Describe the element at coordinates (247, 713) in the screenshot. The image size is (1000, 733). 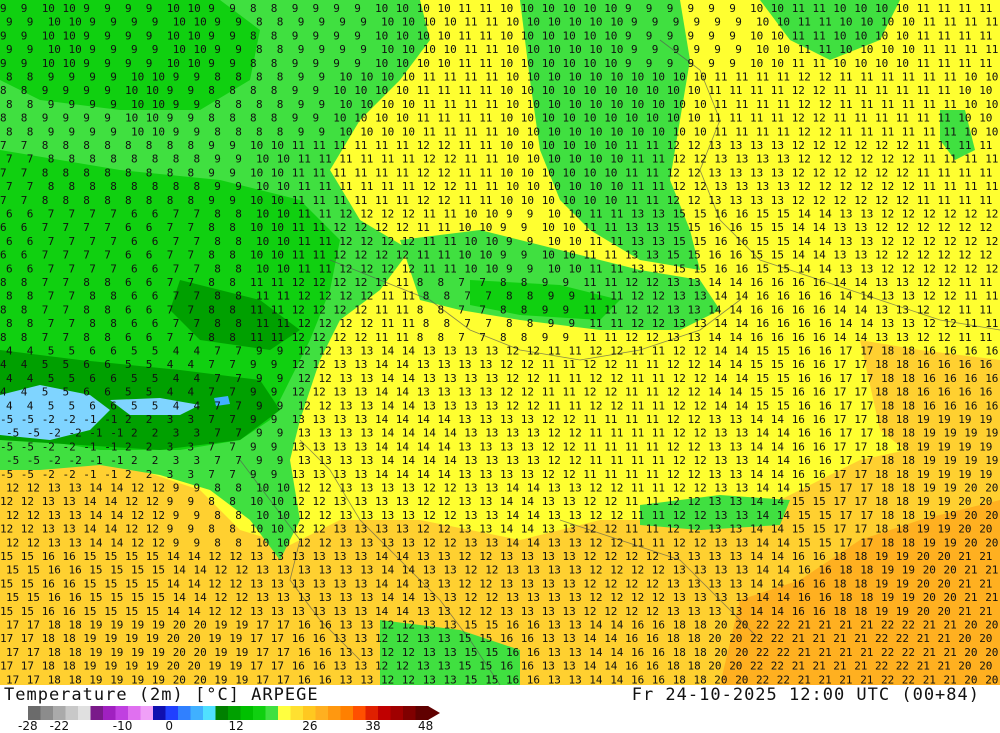
I see `colorbar-segment` at that location.